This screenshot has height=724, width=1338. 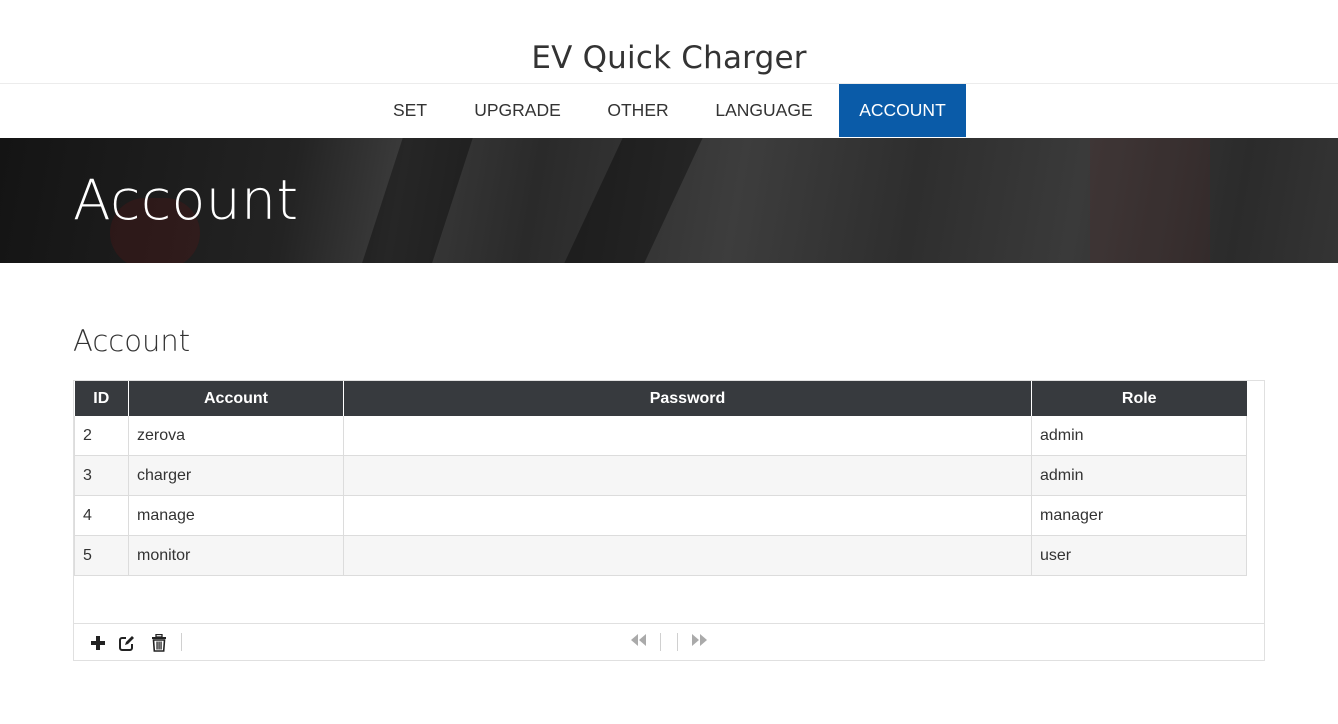 I want to click on cell-role: user, so click(x=1139, y=555).